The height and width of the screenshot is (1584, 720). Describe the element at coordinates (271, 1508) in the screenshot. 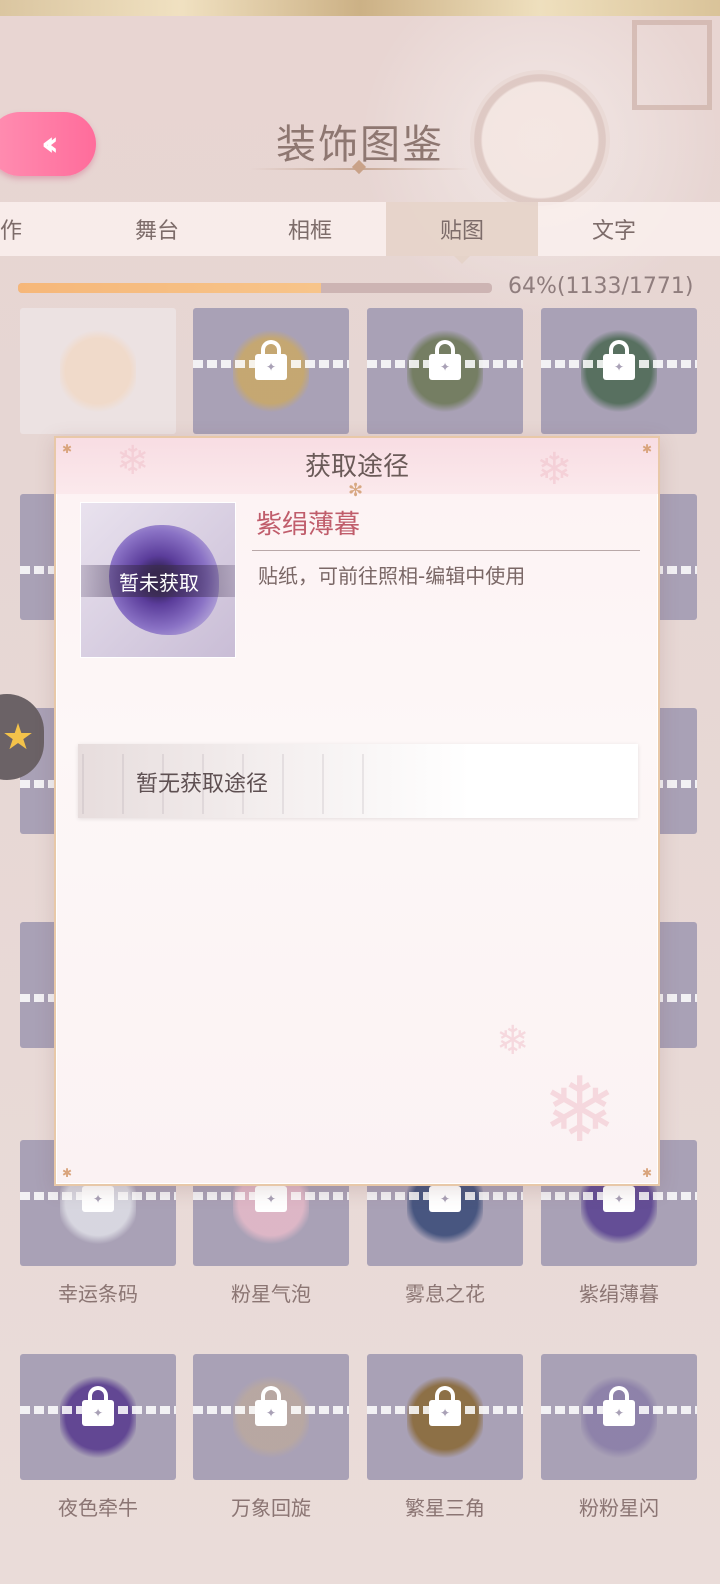

I see `sticker-name: 万象回旋` at that location.